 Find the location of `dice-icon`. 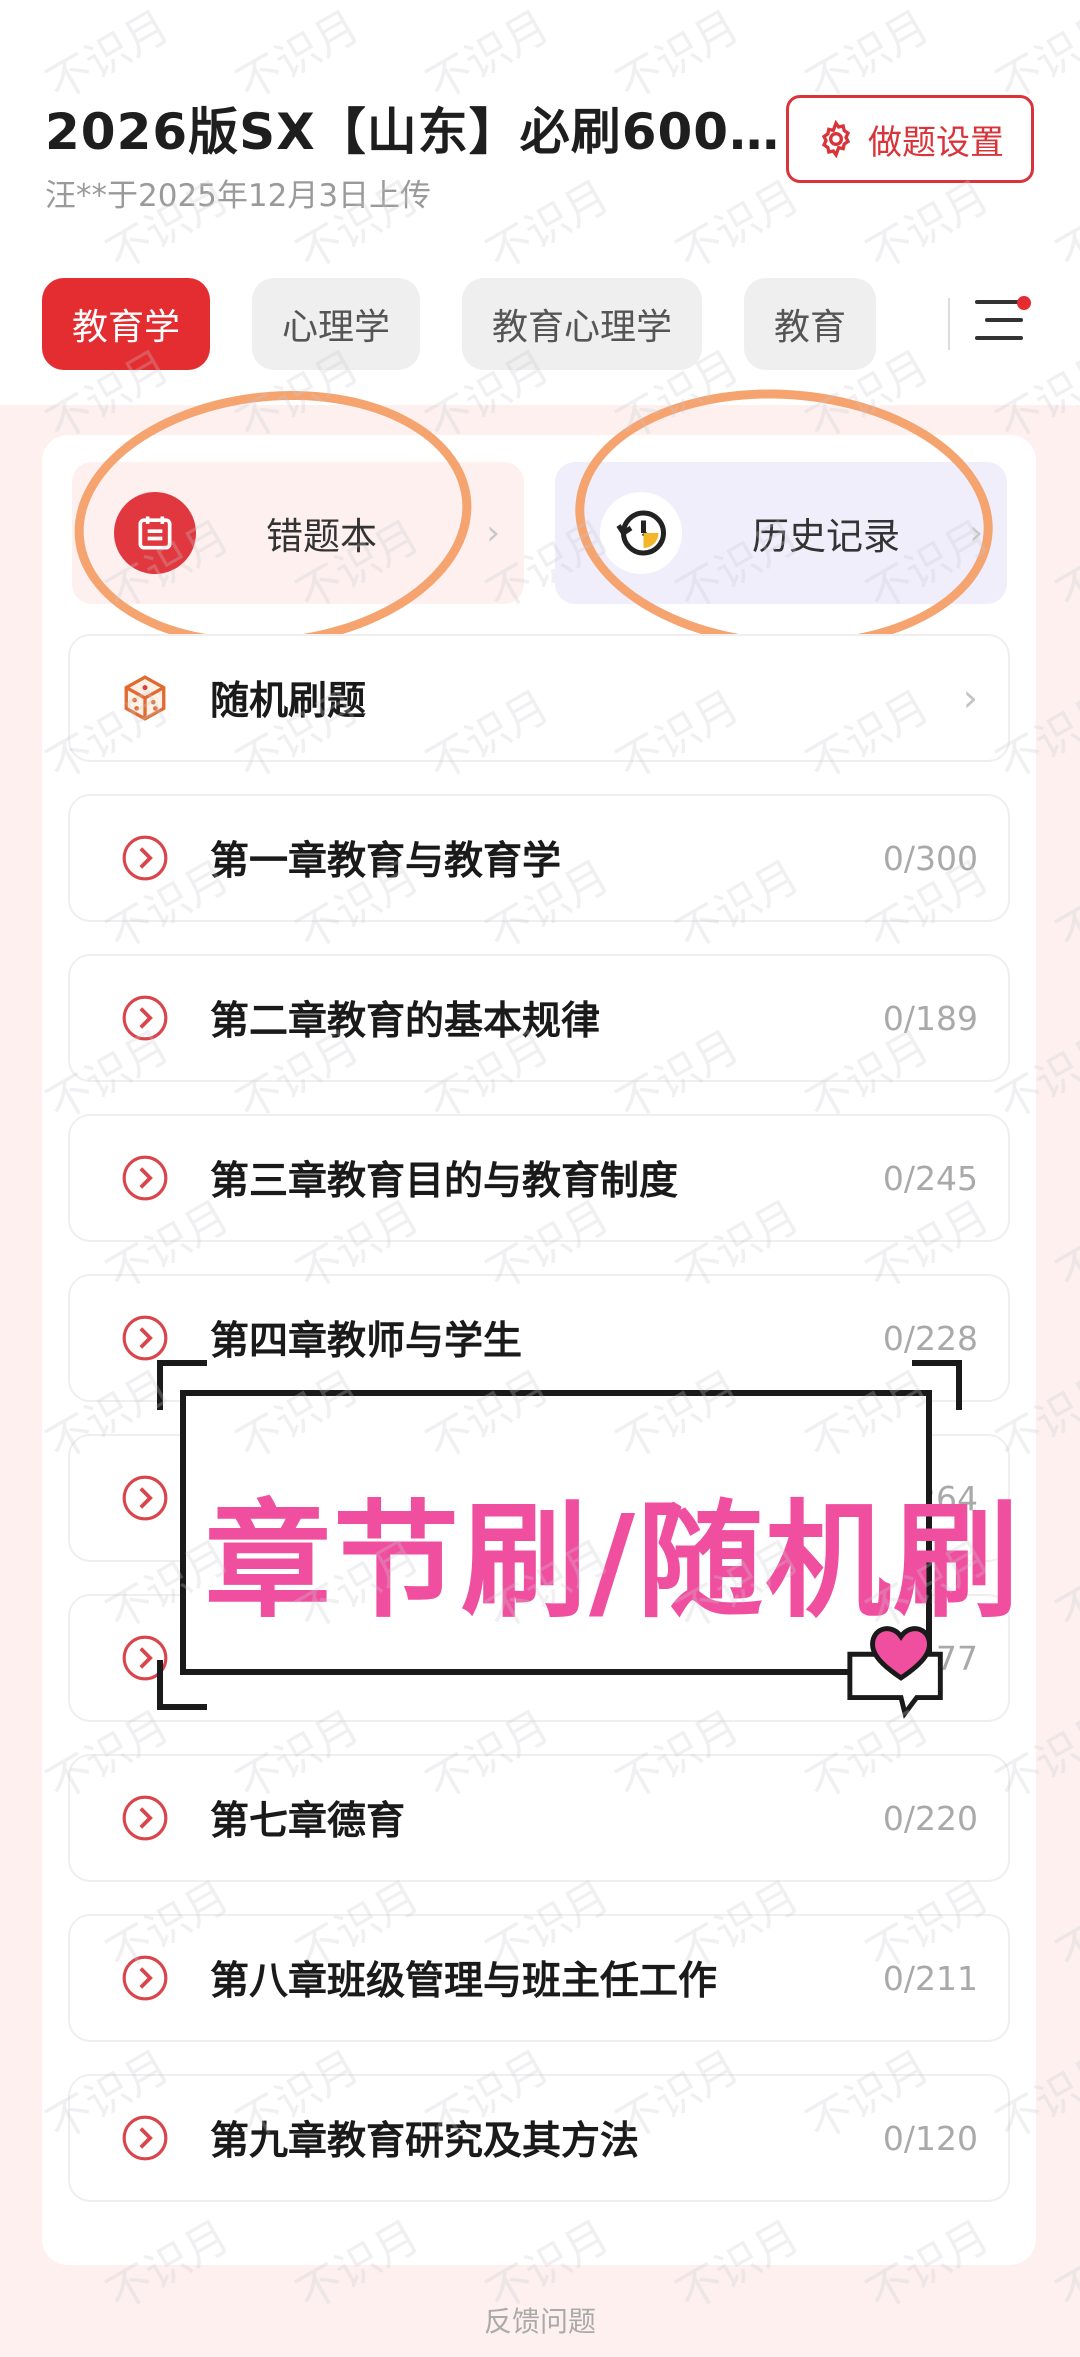

dice-icon is located at coordinates (145, 698).